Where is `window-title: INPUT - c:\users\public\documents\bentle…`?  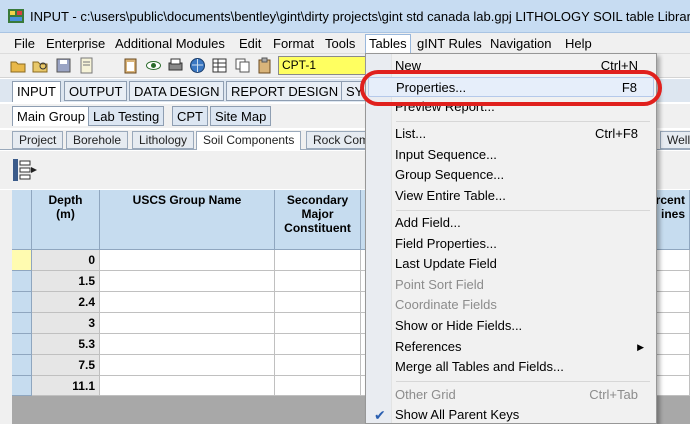 window-title: INPUT - c:\users\public\documents\bentle… is located at coordinates (360, 16).